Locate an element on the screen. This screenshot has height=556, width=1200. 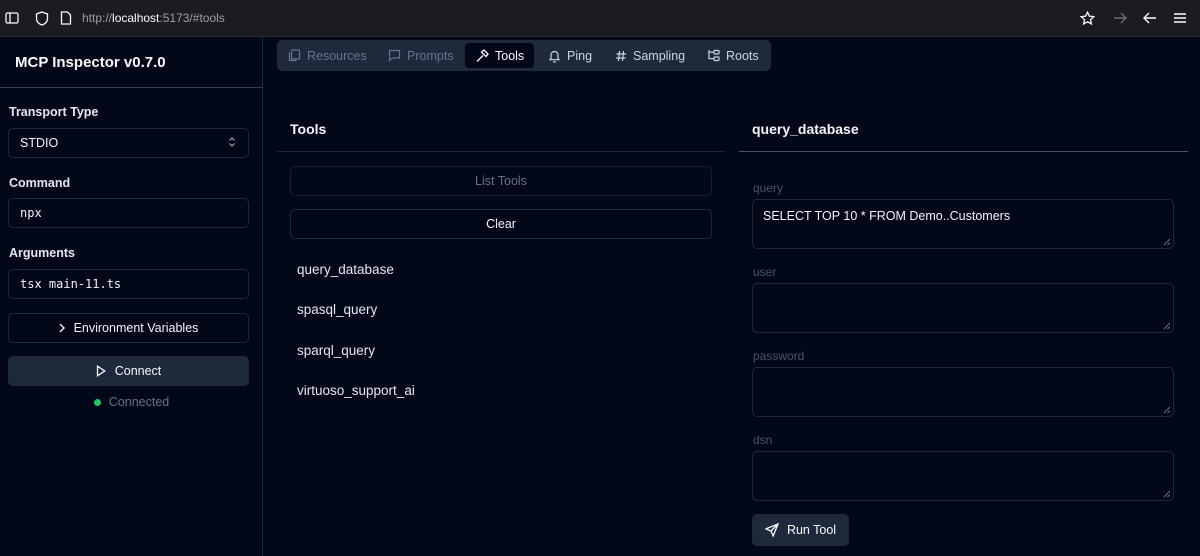
tool-item-sparql-query: sparql_query is located at coordinates (336, 350).